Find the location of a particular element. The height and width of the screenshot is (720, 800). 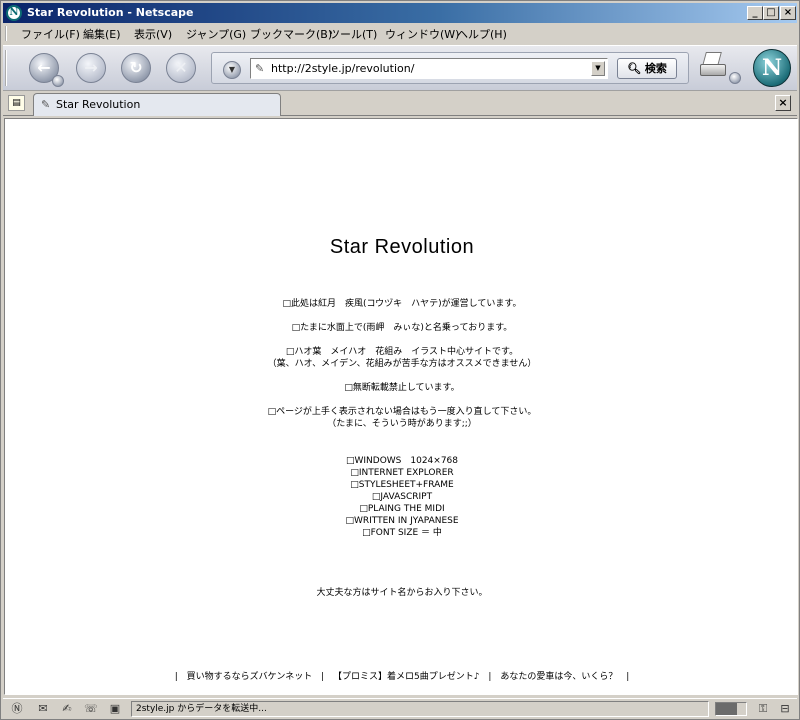

netscape-logo-icon: N is located at coordinates (772, 68).